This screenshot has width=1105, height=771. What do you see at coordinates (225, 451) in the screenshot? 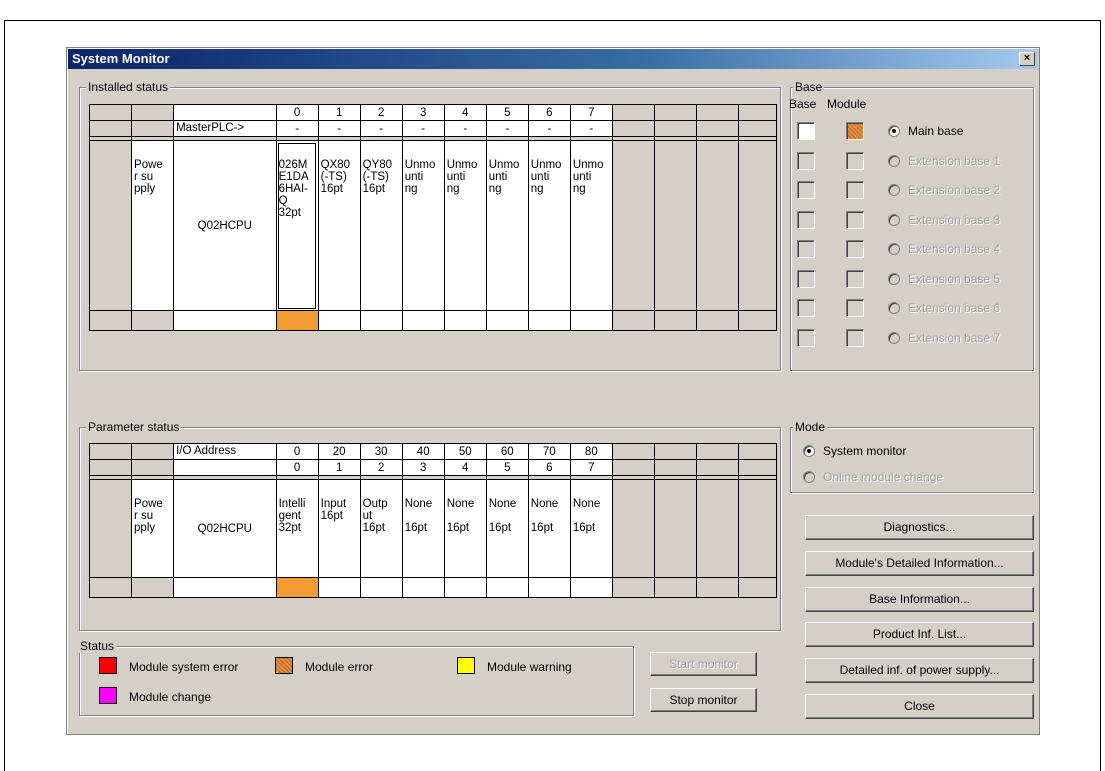
I see `io-address-label: I/O Address` at bounding box center [225, 451].